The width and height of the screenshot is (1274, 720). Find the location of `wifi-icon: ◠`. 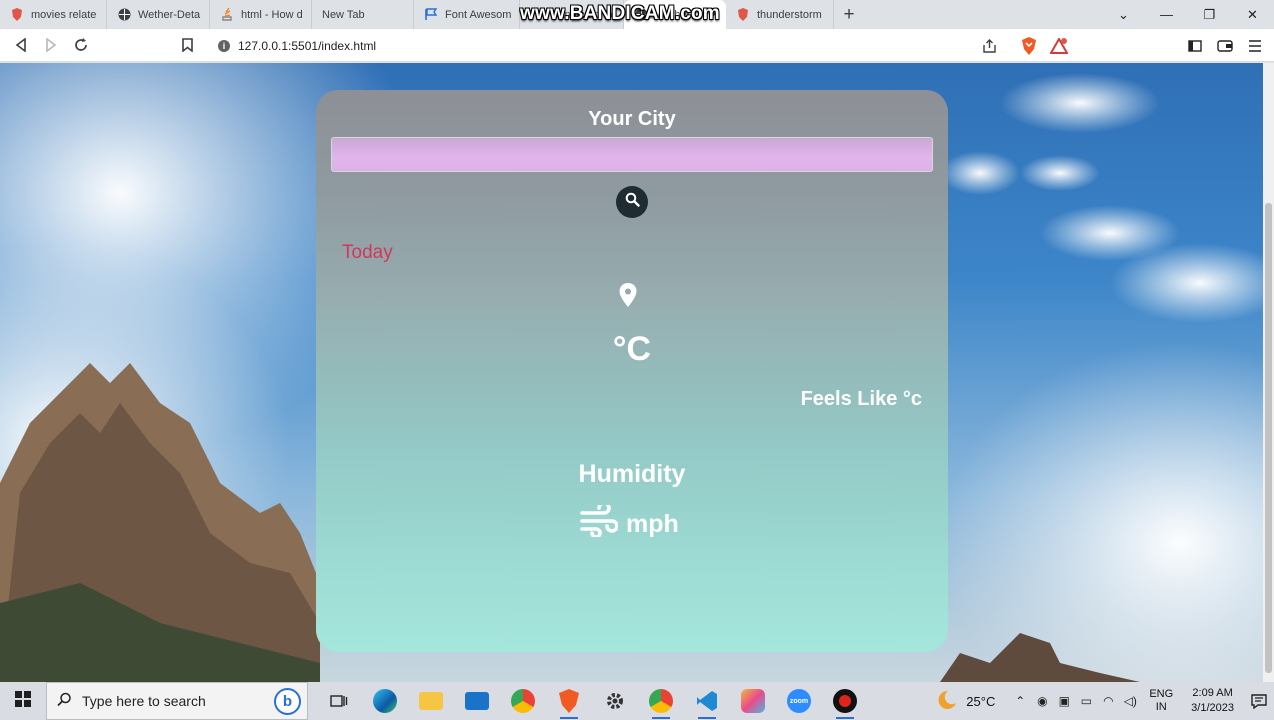

wifi-icon: ◠ is located at coordinates (1108, 701).